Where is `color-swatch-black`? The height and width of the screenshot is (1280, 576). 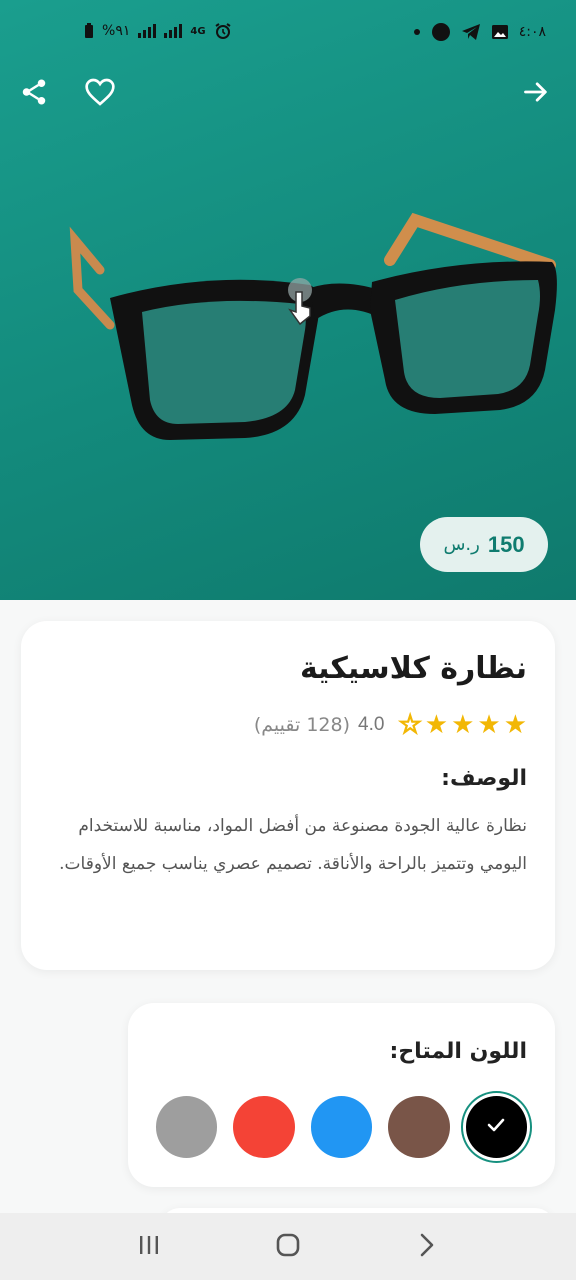 color-swatch-black is located at coordinates (496, 1127).